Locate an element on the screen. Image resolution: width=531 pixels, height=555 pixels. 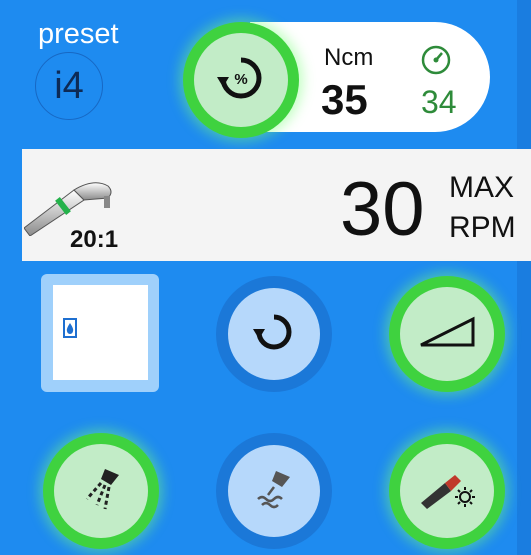
speed-unit-label: RPM is located at coordinates (482, 227).